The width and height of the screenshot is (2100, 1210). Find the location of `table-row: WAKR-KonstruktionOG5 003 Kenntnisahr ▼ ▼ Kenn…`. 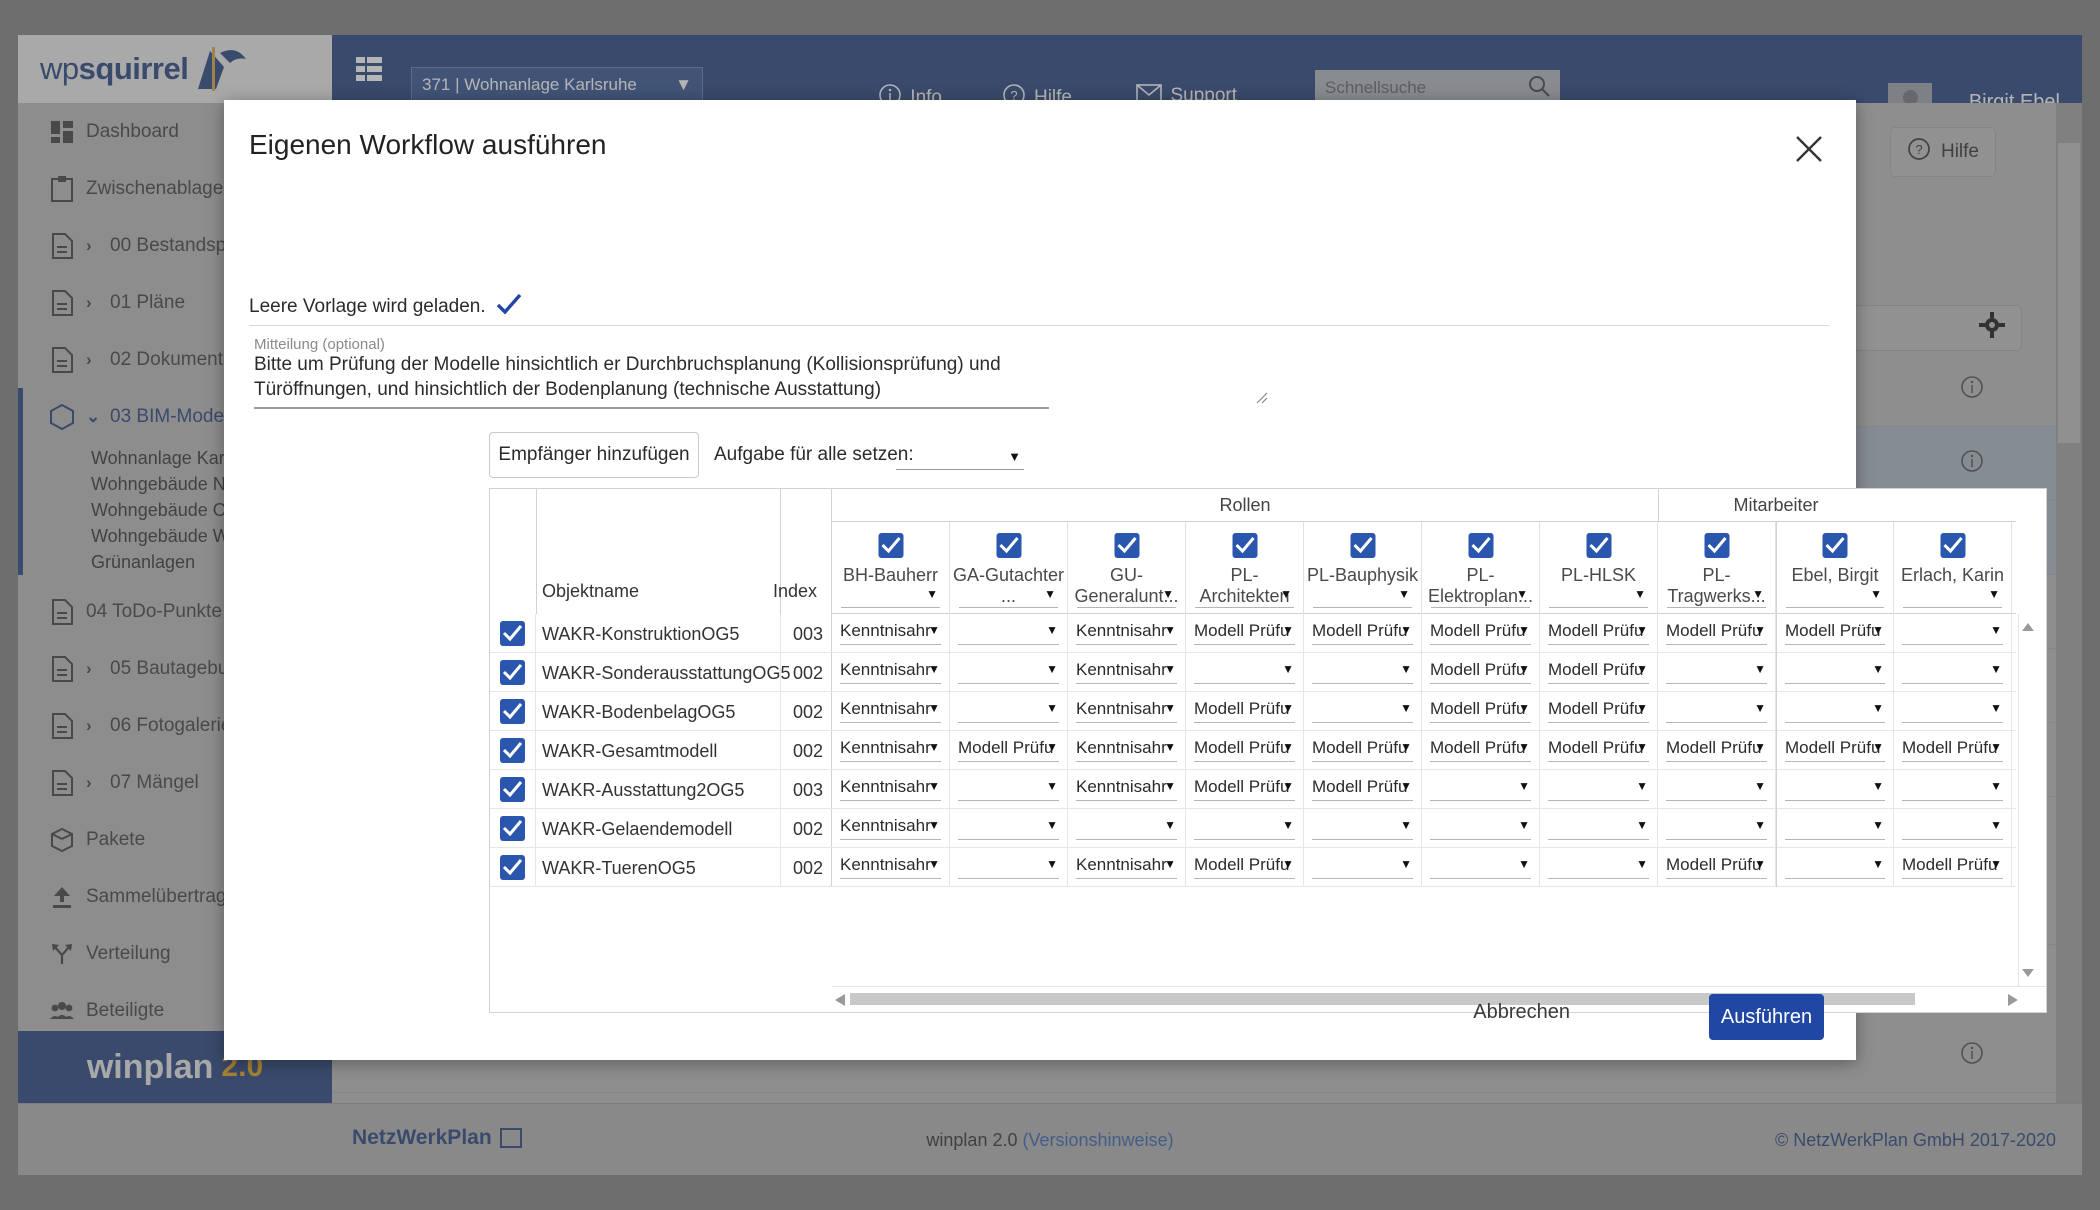

table-row: WAKR-KonstruktionOG5 003 Kenntnisahr ▼ ▼ Kenn… is located at coordinates (1253, 633).